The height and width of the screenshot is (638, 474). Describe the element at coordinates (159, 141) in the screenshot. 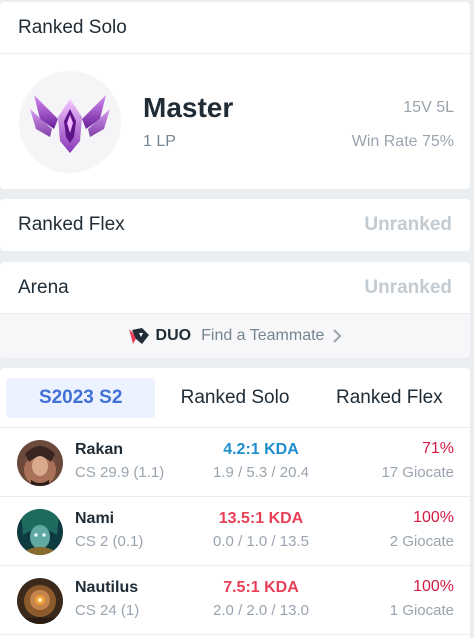

I see `league-points: 1 LP` at that location.